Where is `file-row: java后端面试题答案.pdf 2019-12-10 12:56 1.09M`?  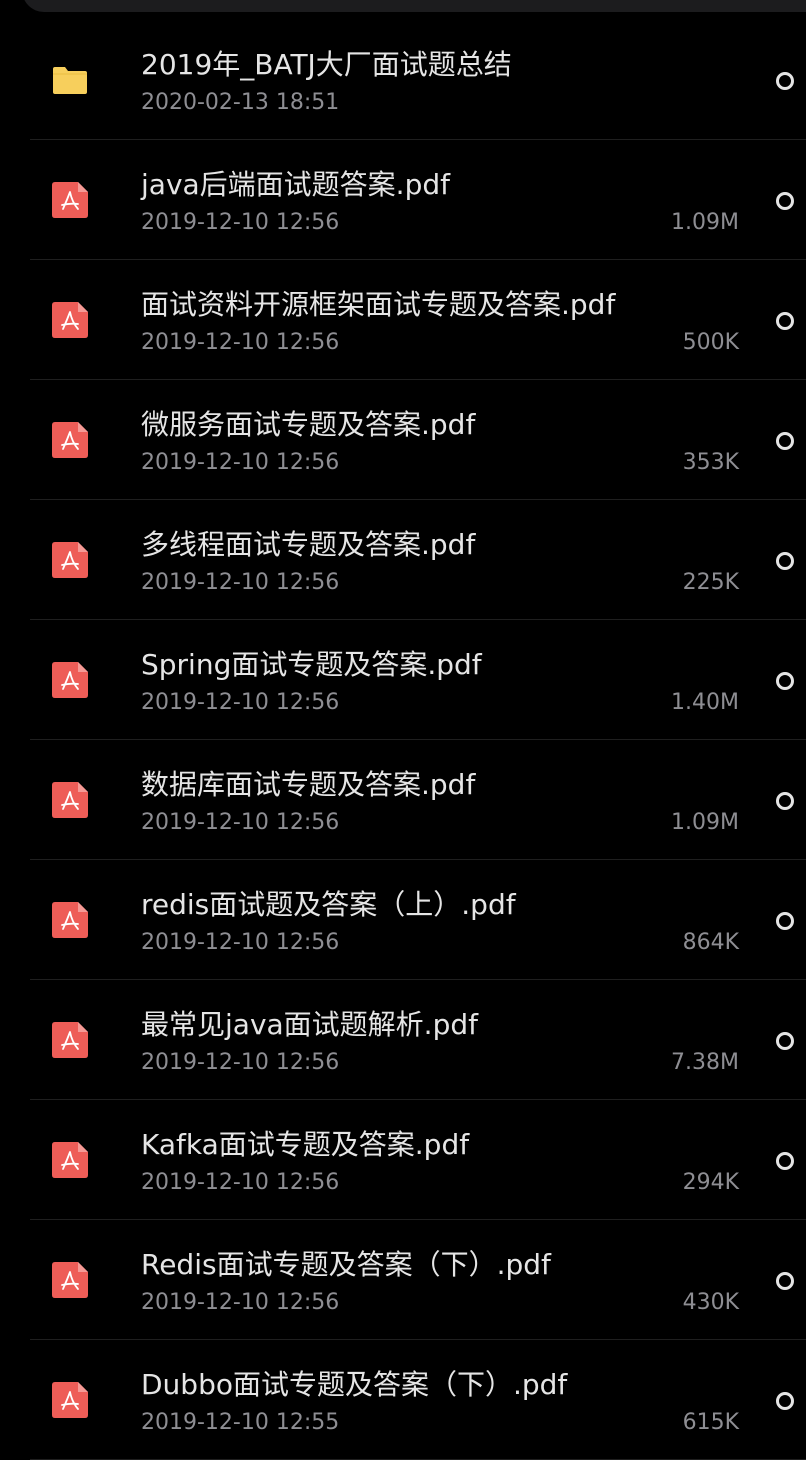
file-row: java后端面试题答案.pdf 2019-12-10 12:56 1.09M is located at coordinates (403, 200).